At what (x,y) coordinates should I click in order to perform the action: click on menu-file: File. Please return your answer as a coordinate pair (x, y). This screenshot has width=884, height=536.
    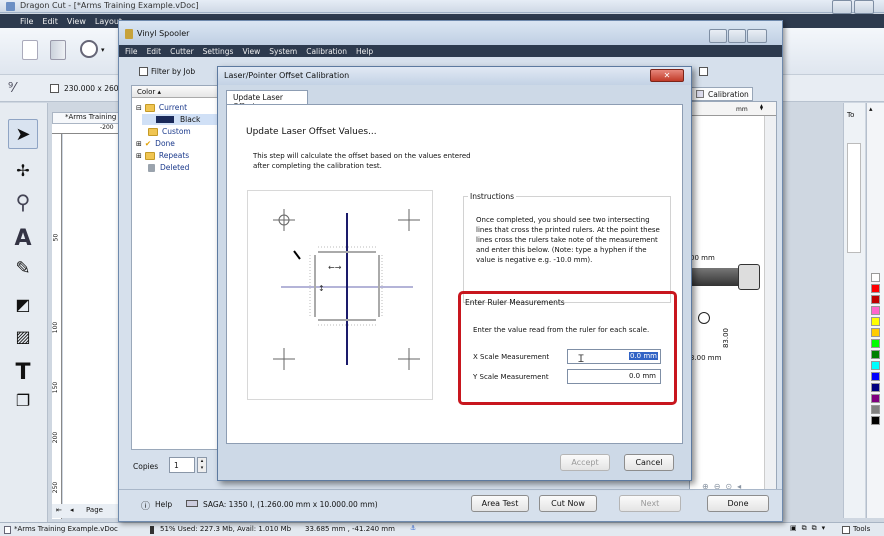
    Looking at the image, I should click on (26, 21).